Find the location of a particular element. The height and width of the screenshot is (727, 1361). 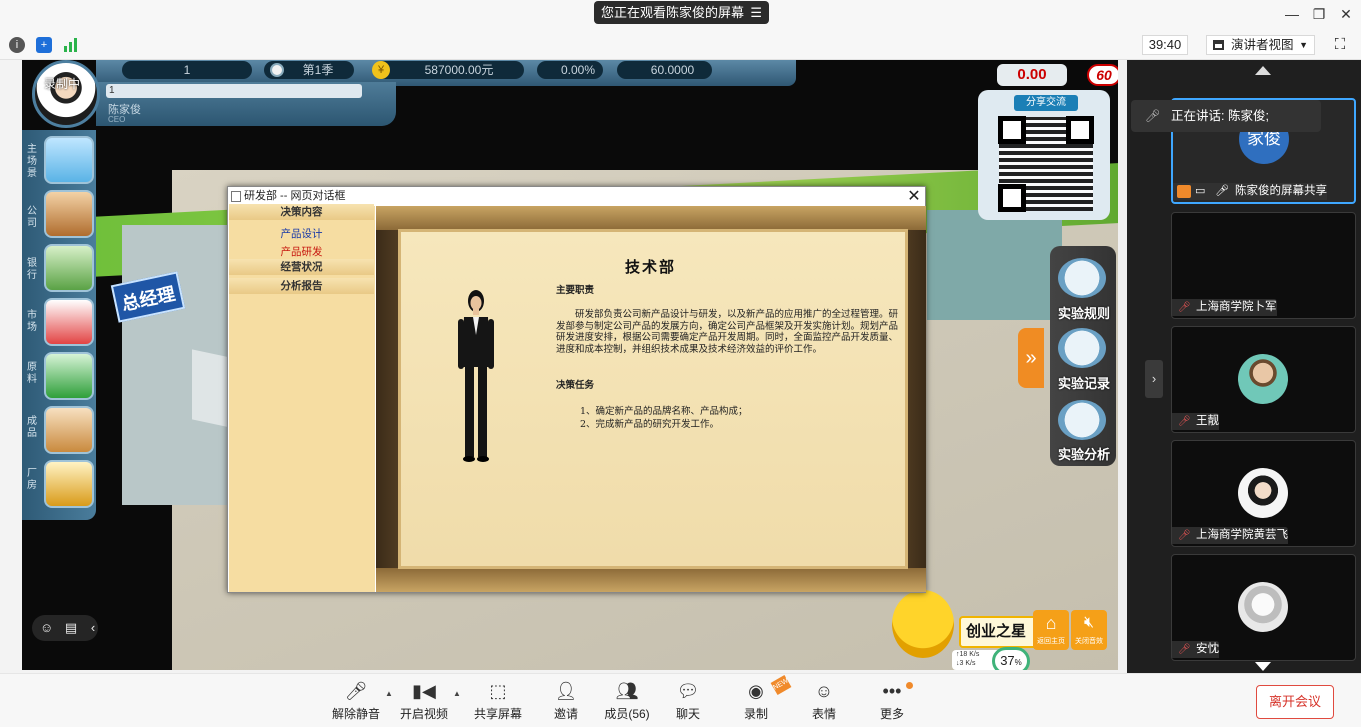

game-chat-controls: ☺ ▤ ‹ is located at coordinates (65, 628).